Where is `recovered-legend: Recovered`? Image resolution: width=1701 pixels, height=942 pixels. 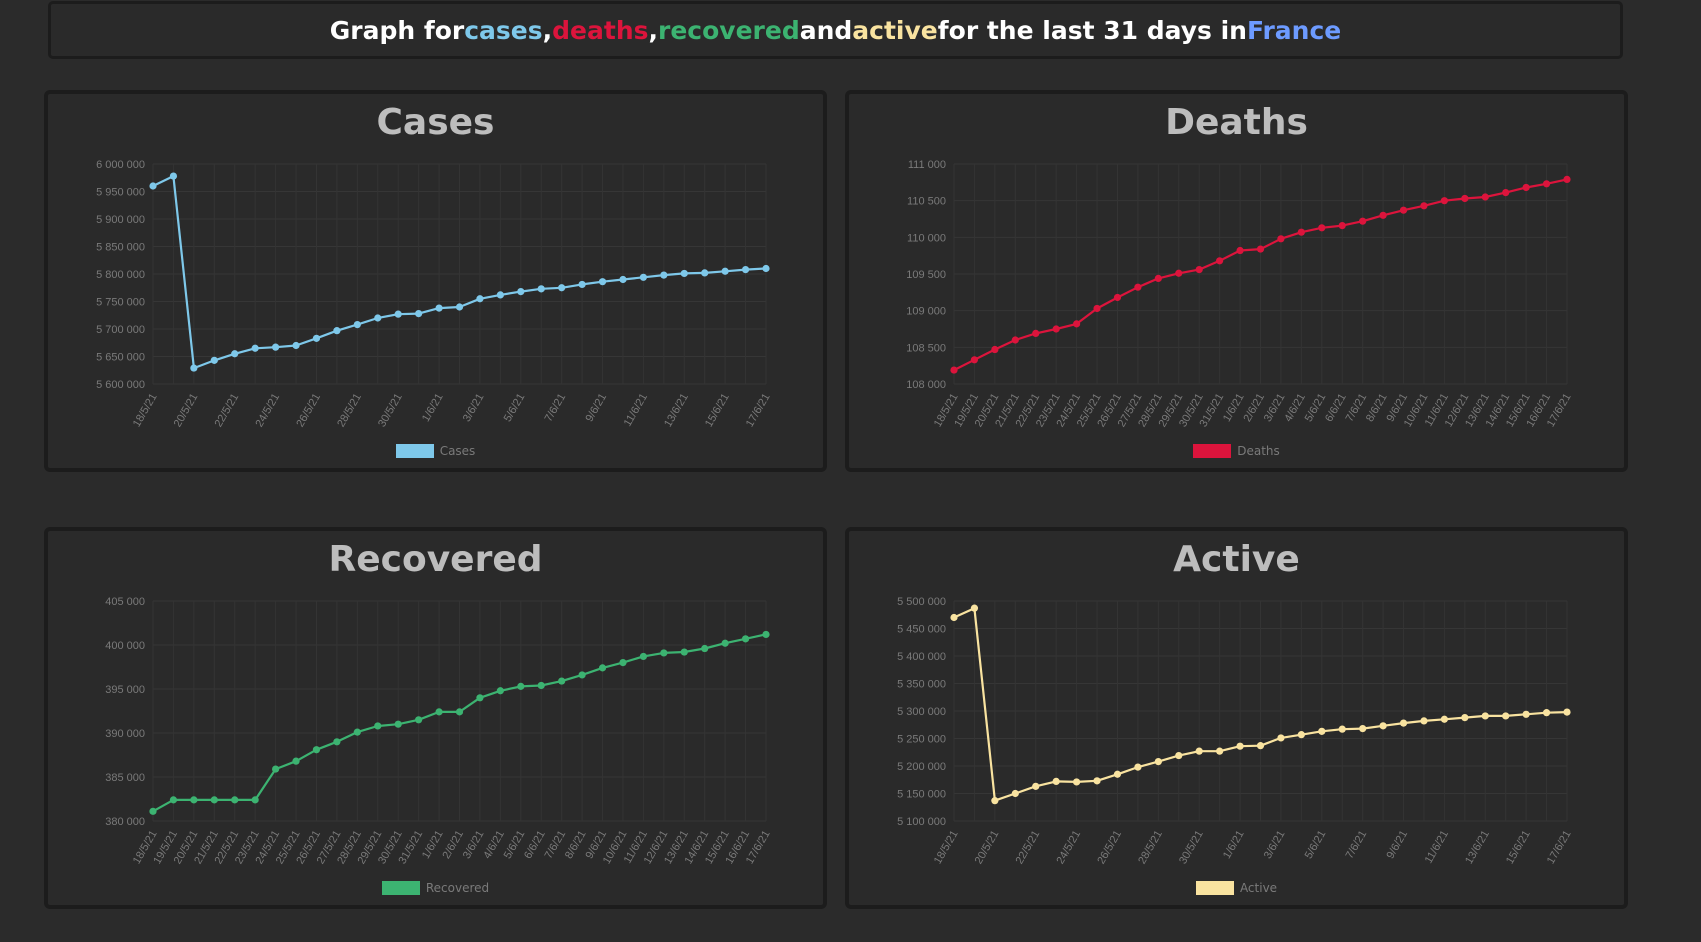 recovered-legend: Recovered is located at coordinates (435, 888).